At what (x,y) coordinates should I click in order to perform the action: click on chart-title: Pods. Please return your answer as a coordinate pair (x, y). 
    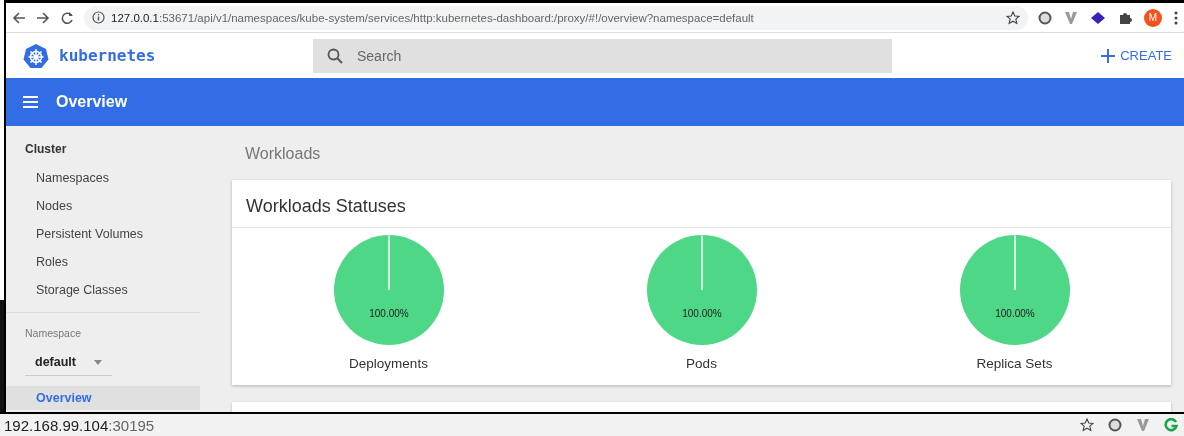
    Looking at the image, I should click on (701, 364).